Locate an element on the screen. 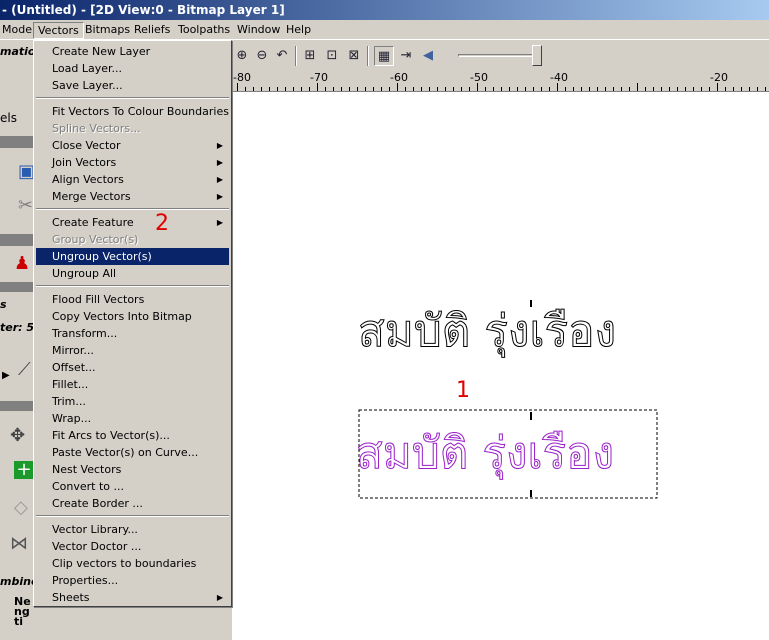 The image size is (769, 640). menu-window: Window is located at coordinates (258, 30).